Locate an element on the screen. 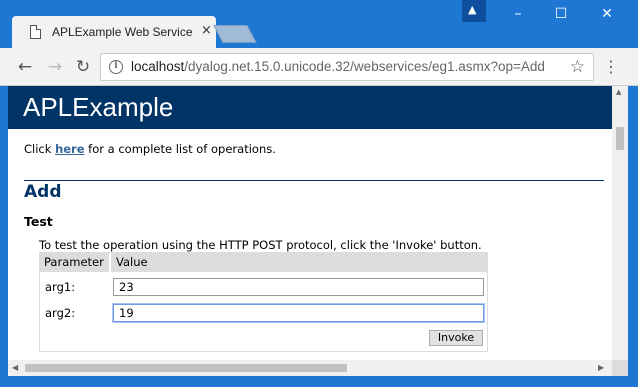  profile-button: ▲ is located at coordinates (474, 11).